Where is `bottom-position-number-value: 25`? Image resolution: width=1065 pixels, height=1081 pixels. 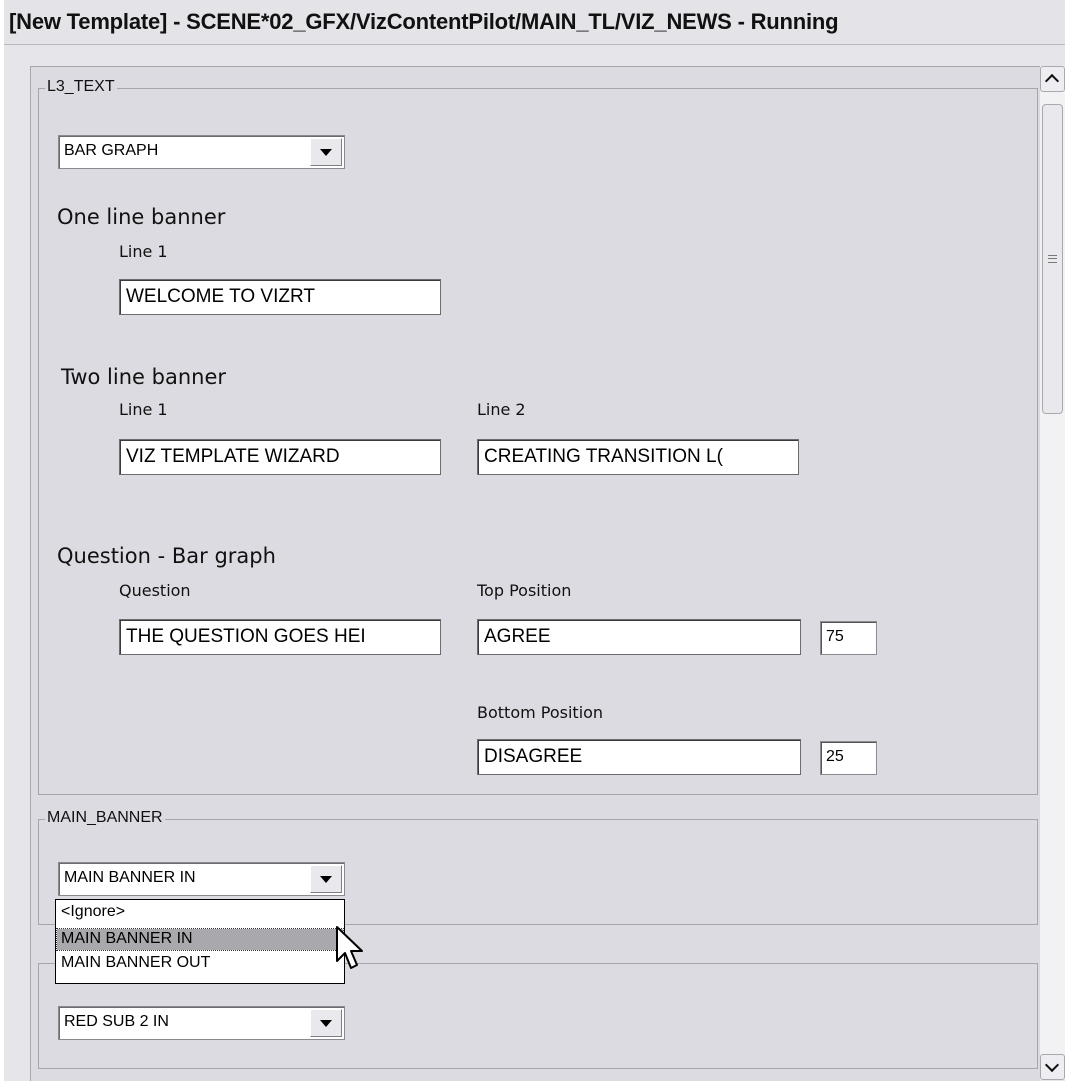
bottom-position-number-value: 25 is located at coordinates (835, 756).